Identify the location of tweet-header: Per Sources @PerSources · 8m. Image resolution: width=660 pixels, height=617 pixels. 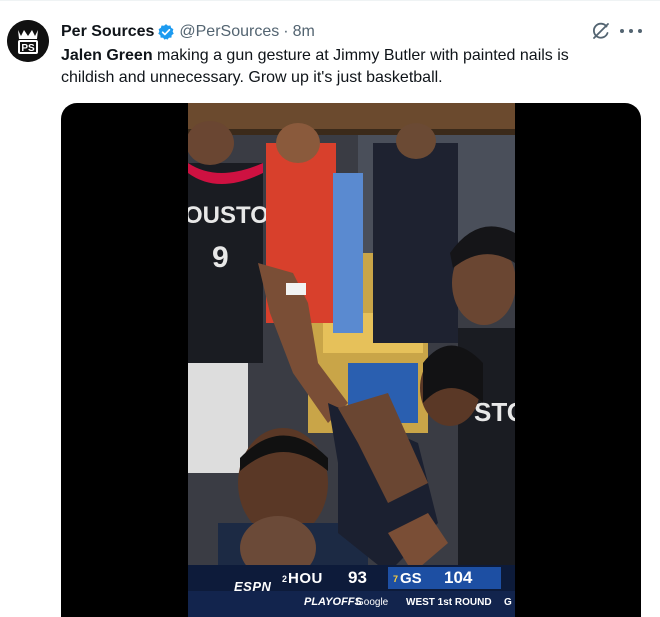
(188, 32).